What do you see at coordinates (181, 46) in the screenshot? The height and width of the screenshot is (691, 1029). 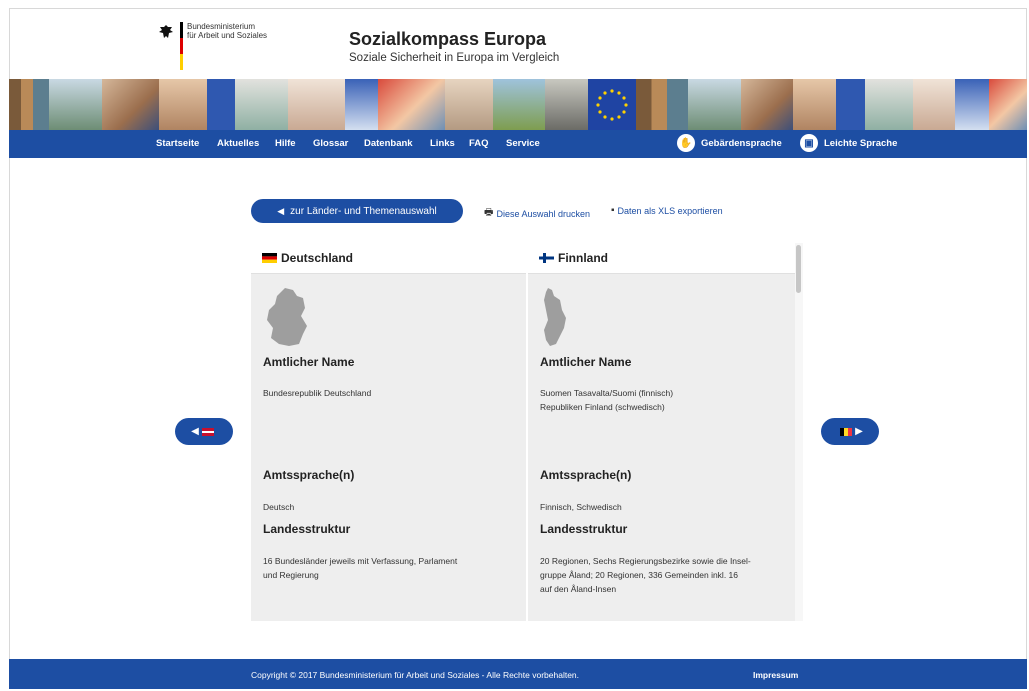 I see `german-flag-bar` at bounding box center [181, 46].